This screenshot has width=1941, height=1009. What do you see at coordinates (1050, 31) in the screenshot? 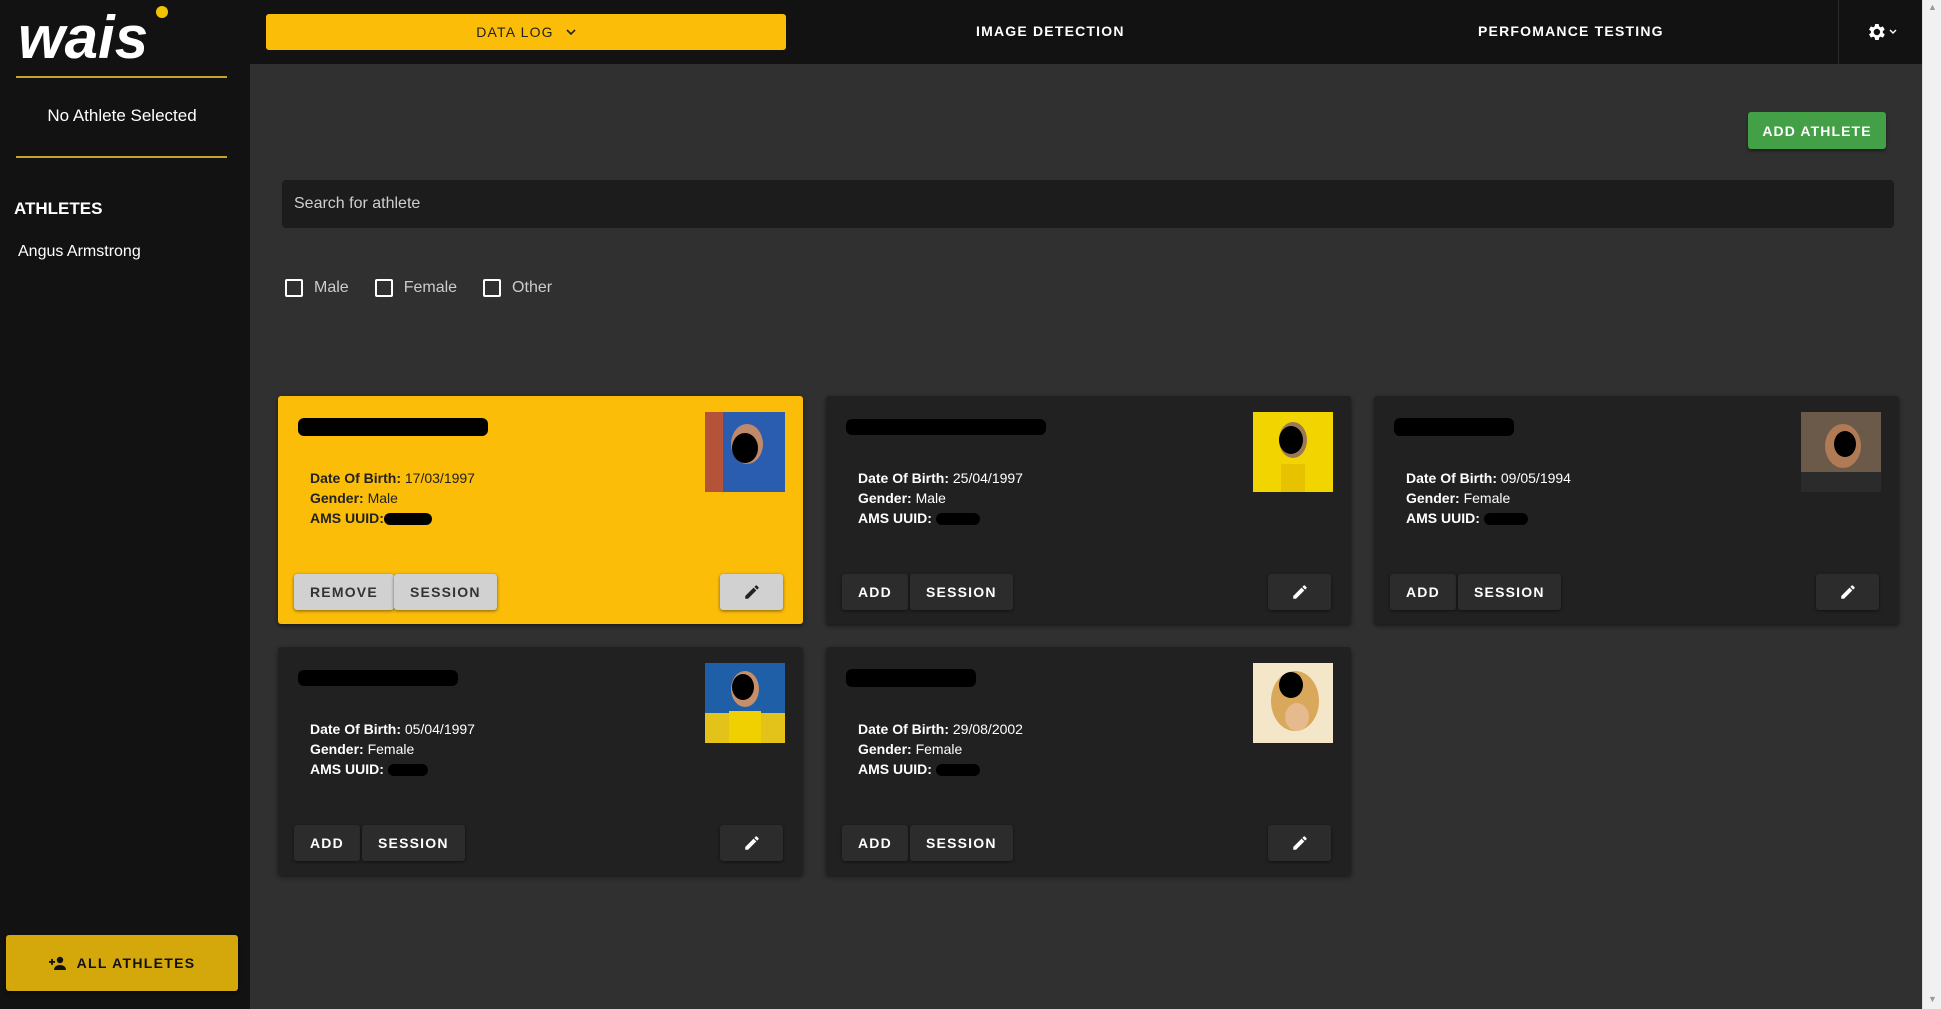
I see `nav-image-detection: IMAGE DETECTION` at bounding box center [1050, 31].